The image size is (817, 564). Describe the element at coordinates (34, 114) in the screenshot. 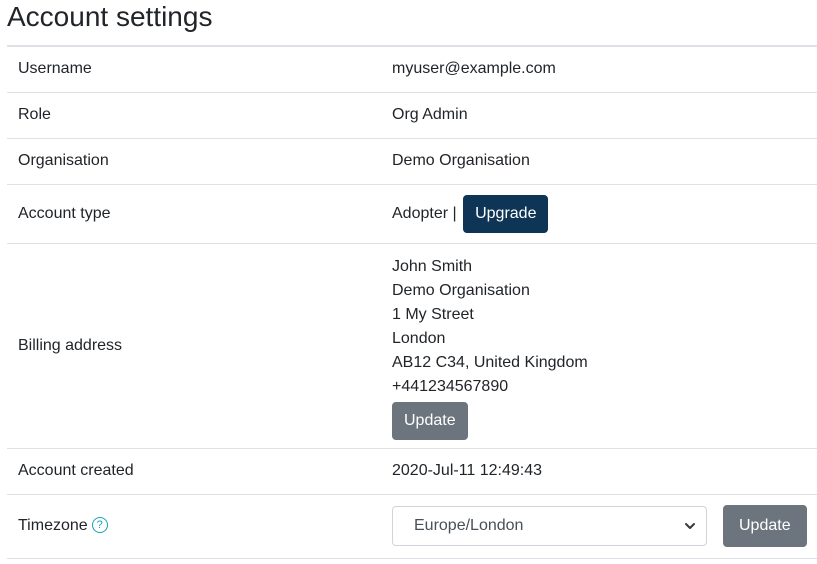

I see `role-label: Role` at that location.